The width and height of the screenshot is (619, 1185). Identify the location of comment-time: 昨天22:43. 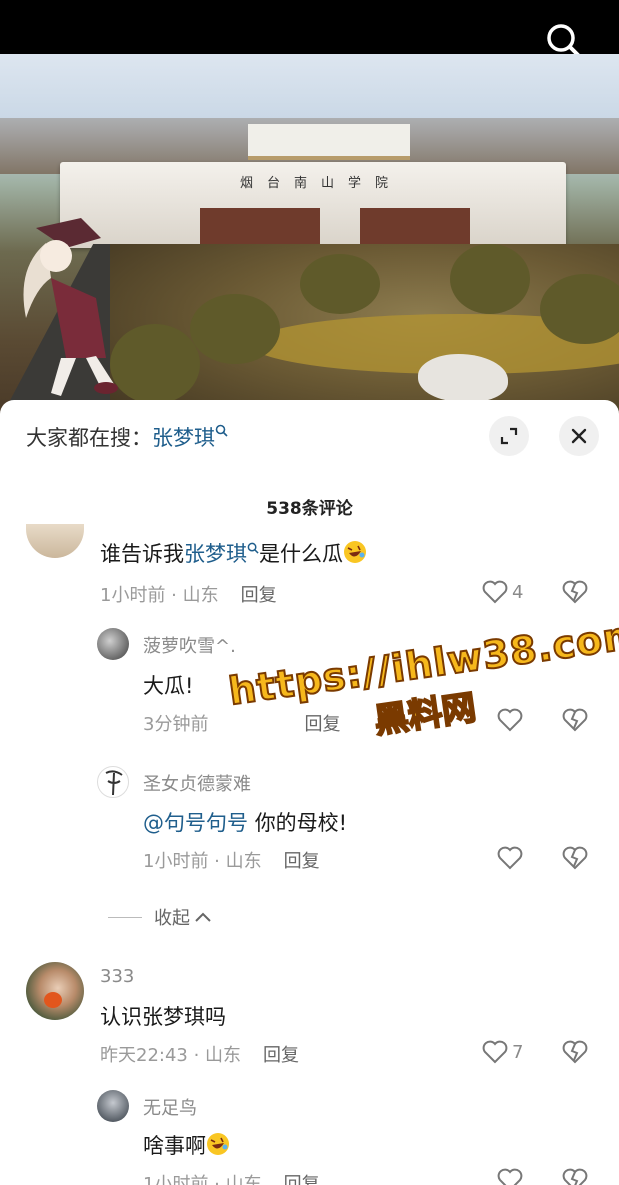
(144, 1055).